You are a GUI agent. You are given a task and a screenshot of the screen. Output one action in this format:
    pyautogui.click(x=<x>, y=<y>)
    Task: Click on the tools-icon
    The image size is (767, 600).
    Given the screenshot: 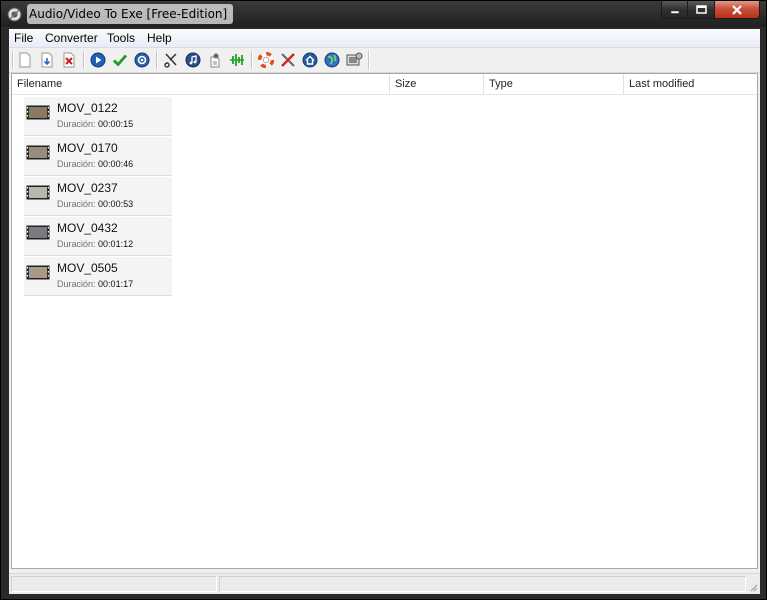 What is the action you would take?
    pyautogui.click(x=288, y=60)
    